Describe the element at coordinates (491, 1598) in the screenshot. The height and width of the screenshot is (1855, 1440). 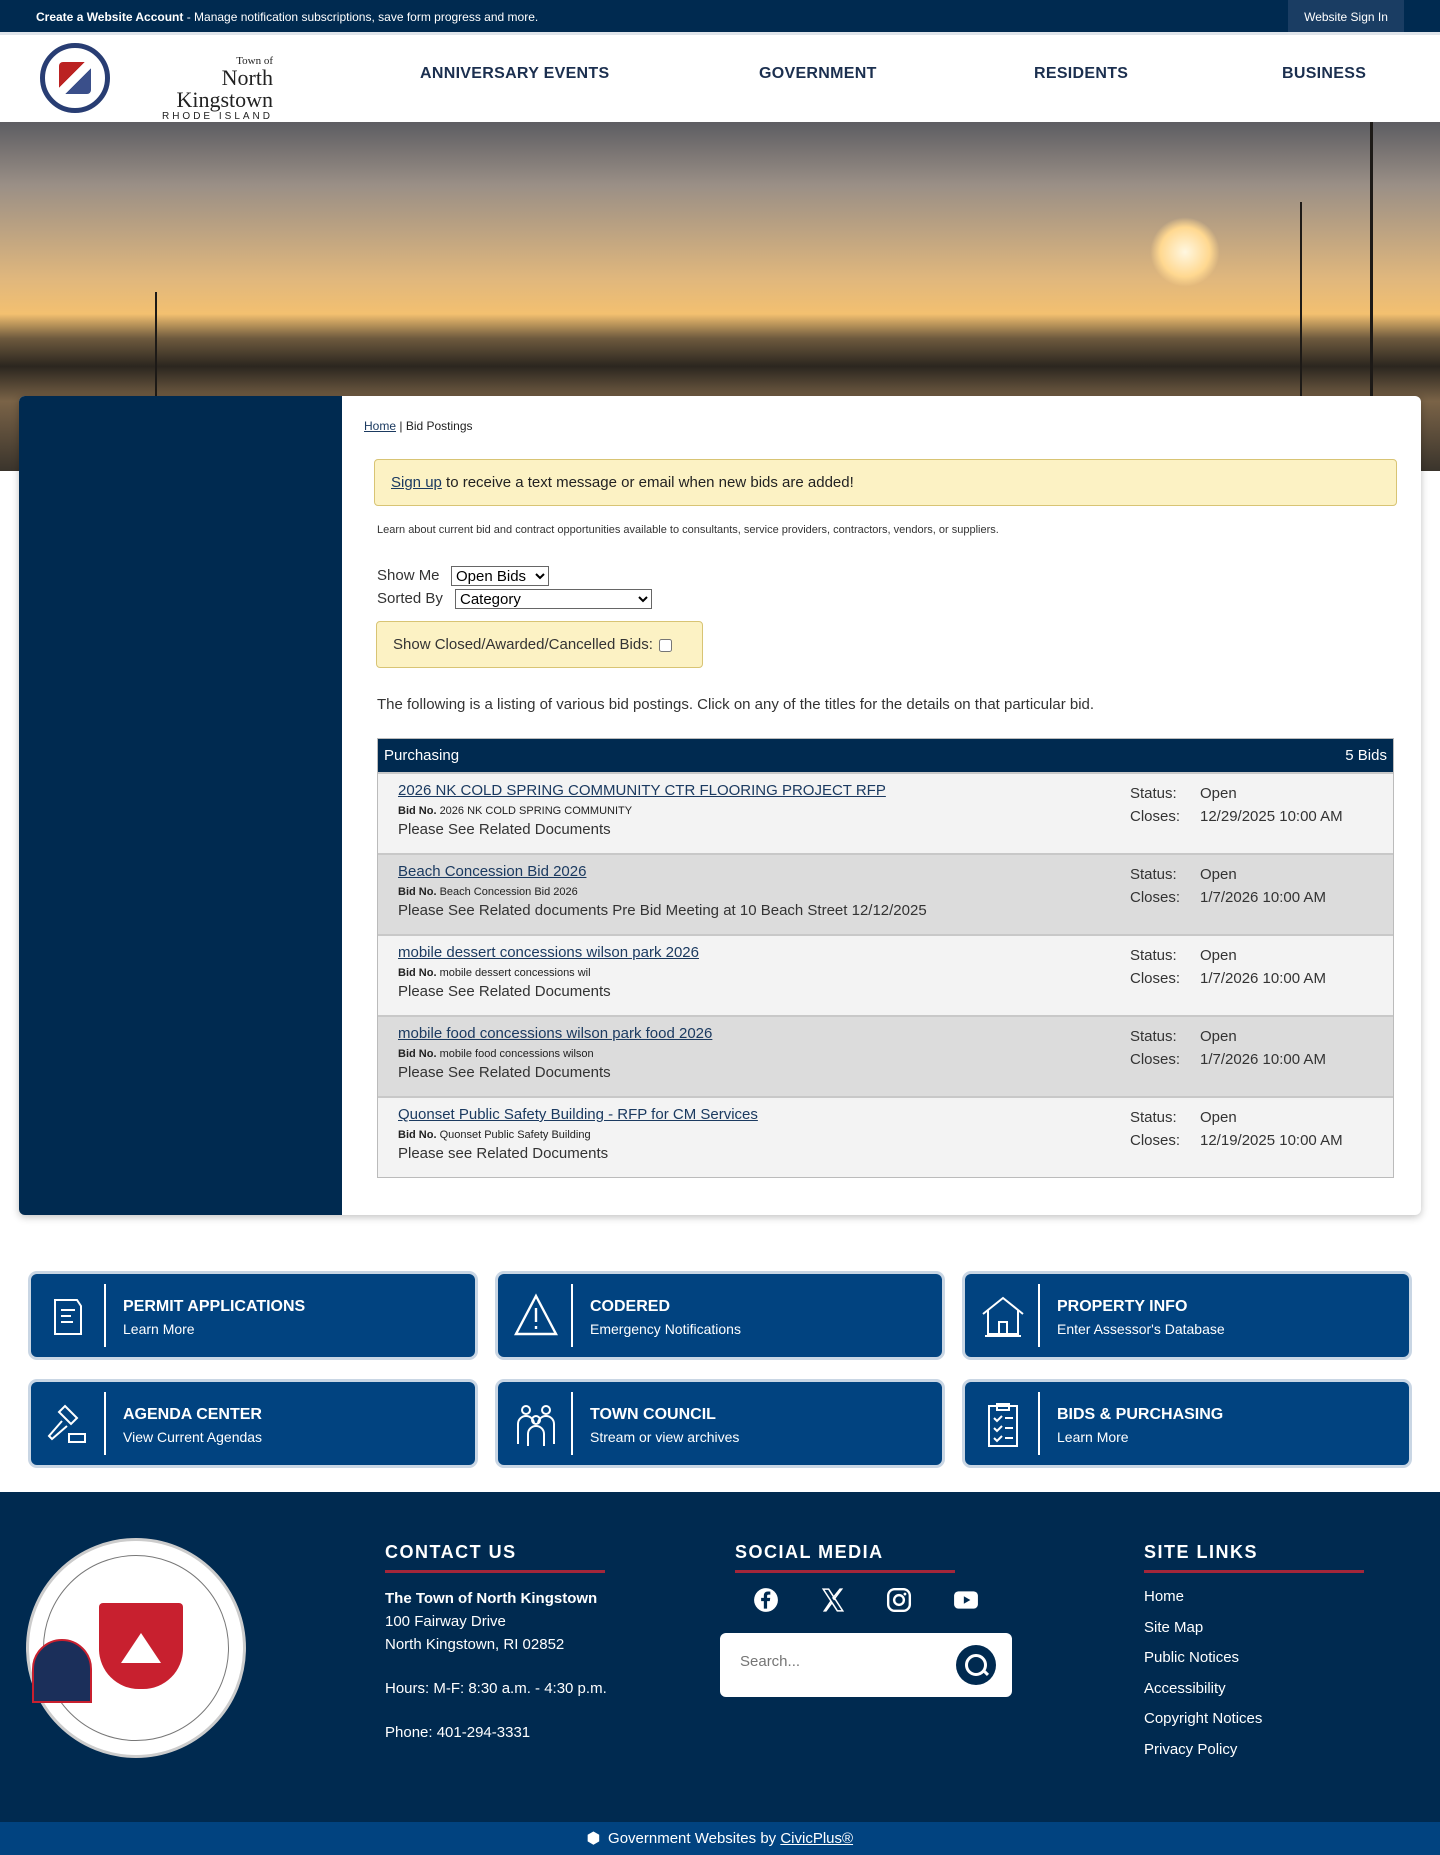
I see `contact-org: The Town of North Kingstown` at that location.